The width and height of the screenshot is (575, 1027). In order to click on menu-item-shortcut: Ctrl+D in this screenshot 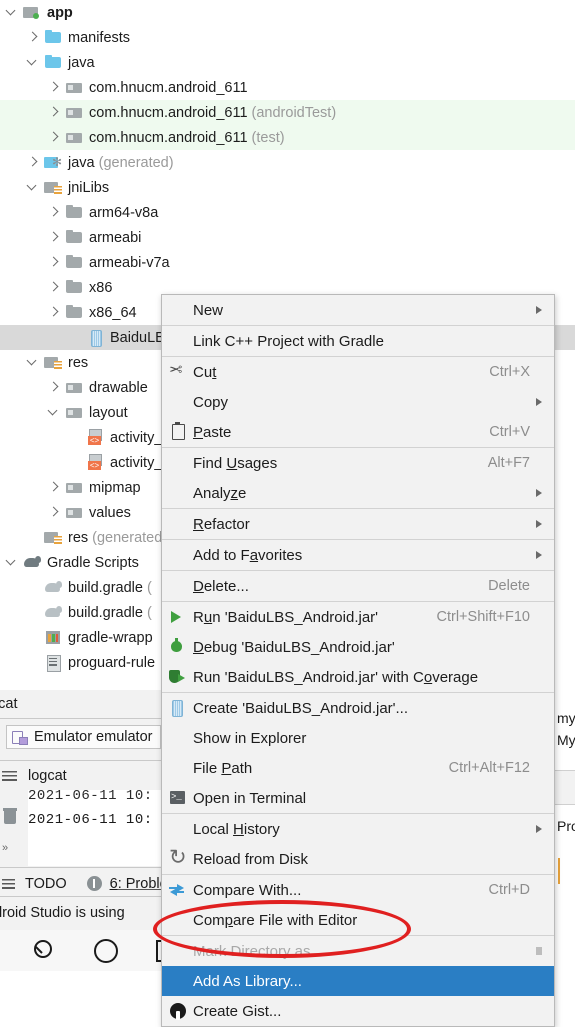, I will do `click(509, 890)`.